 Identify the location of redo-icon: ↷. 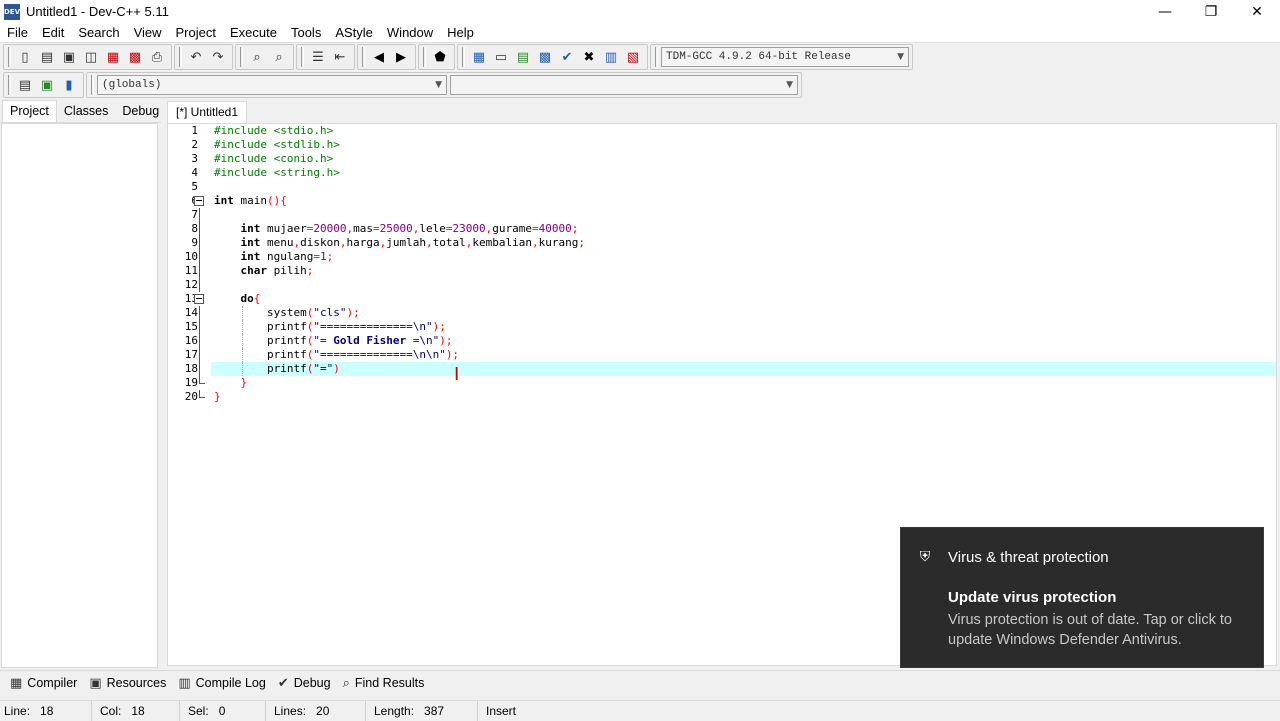
(218, 57).